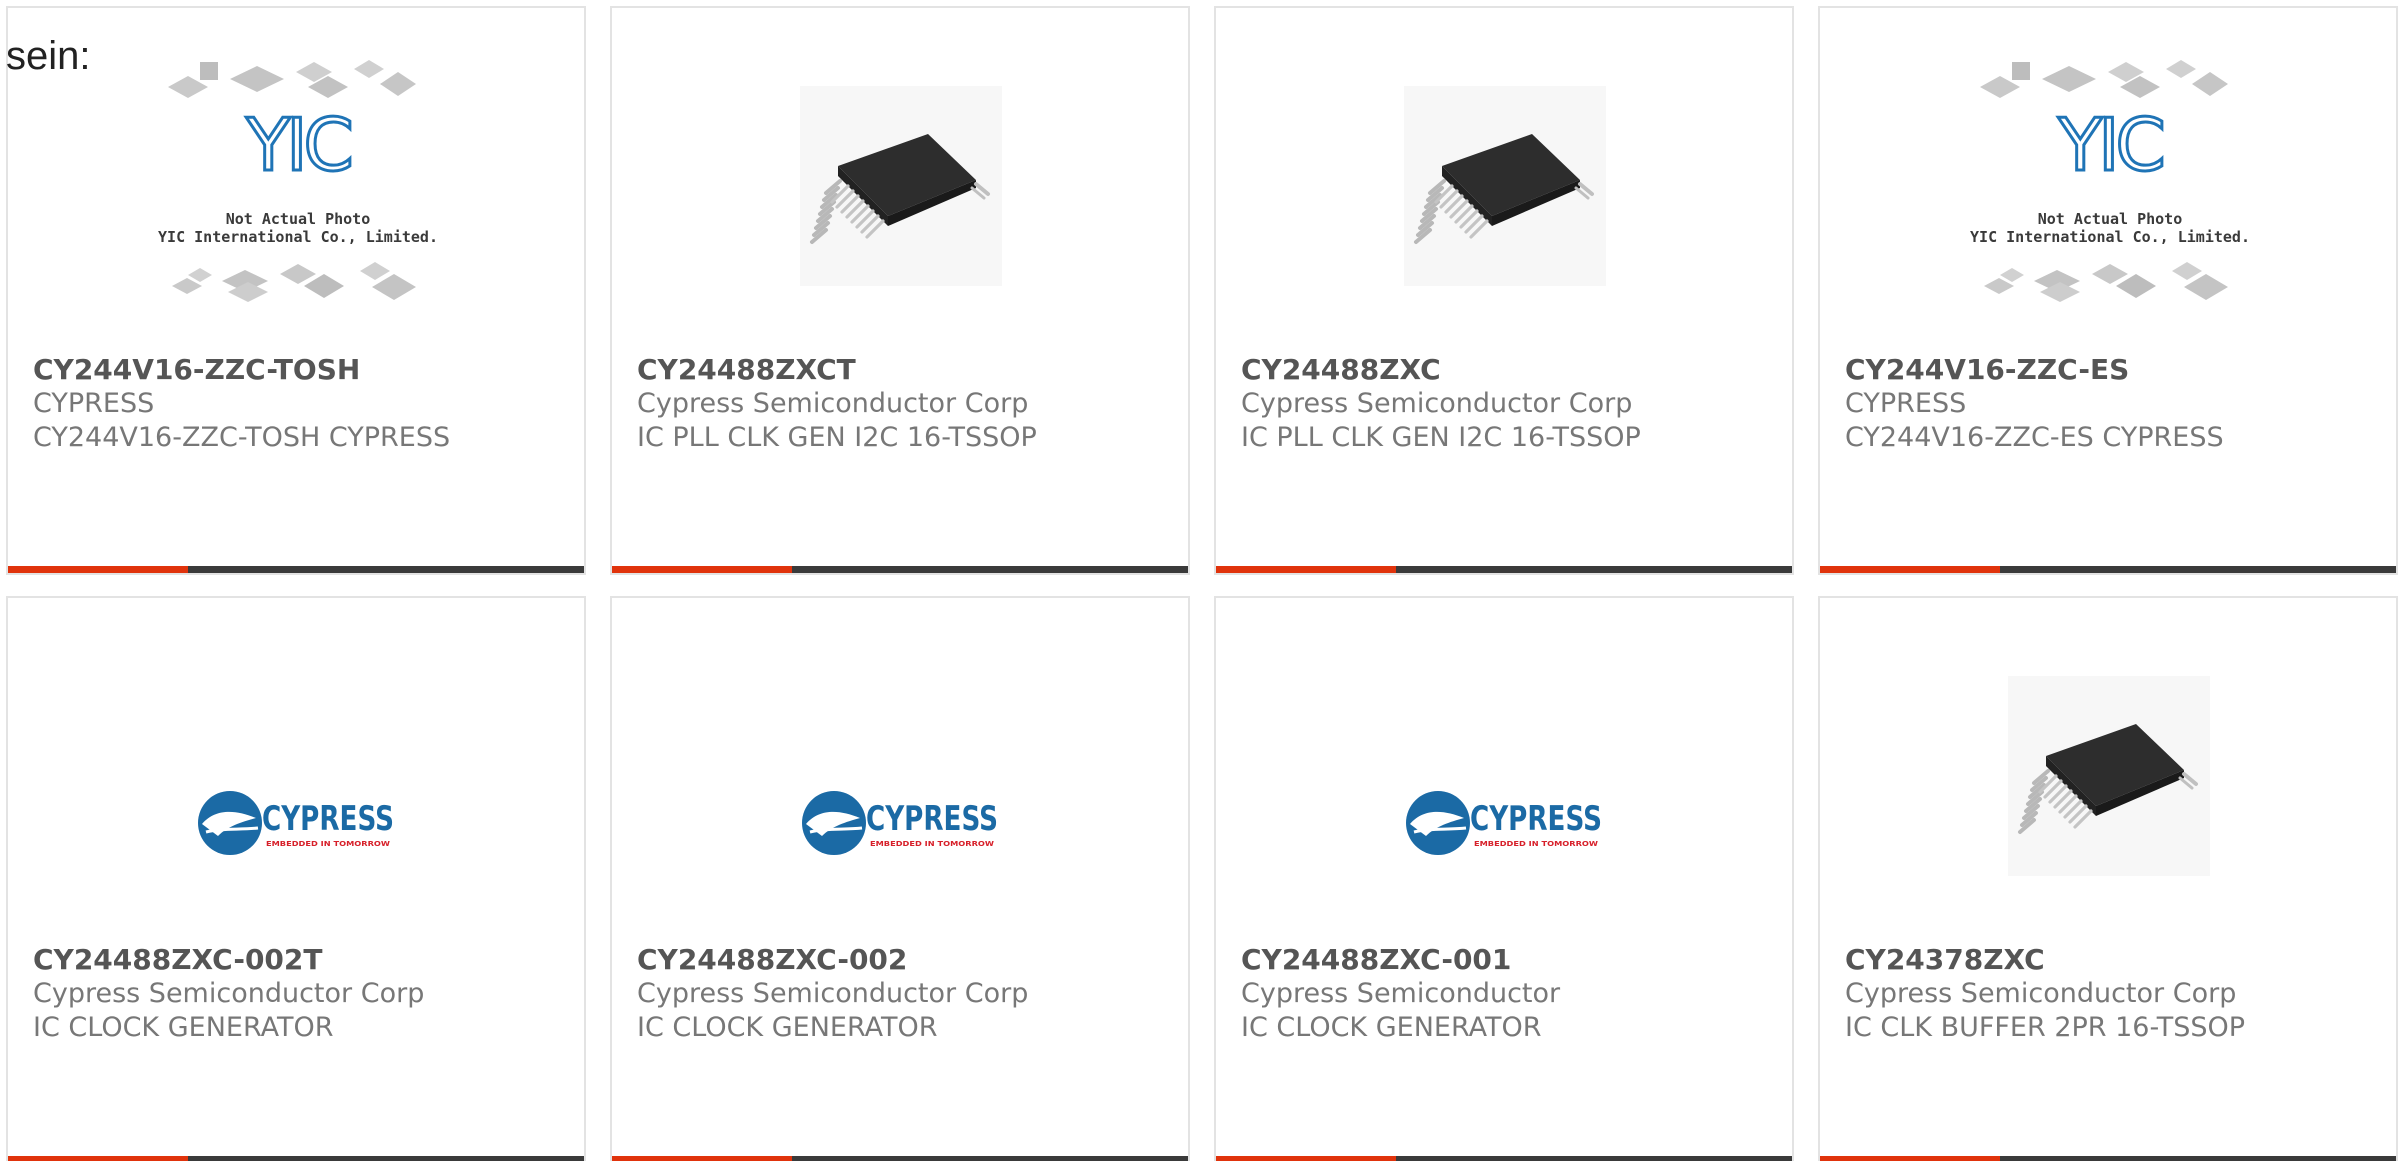 The image size is (2400, 1161). I want to click on part-number-link: CY24488ZXC-002T, so click(178, 959).